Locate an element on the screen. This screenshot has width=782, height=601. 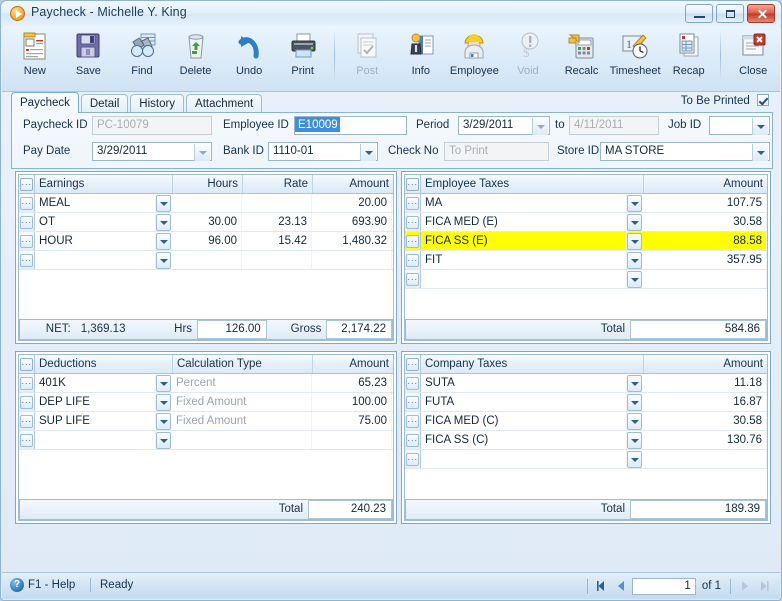
last-record-button is located at coordinates (764, 586).